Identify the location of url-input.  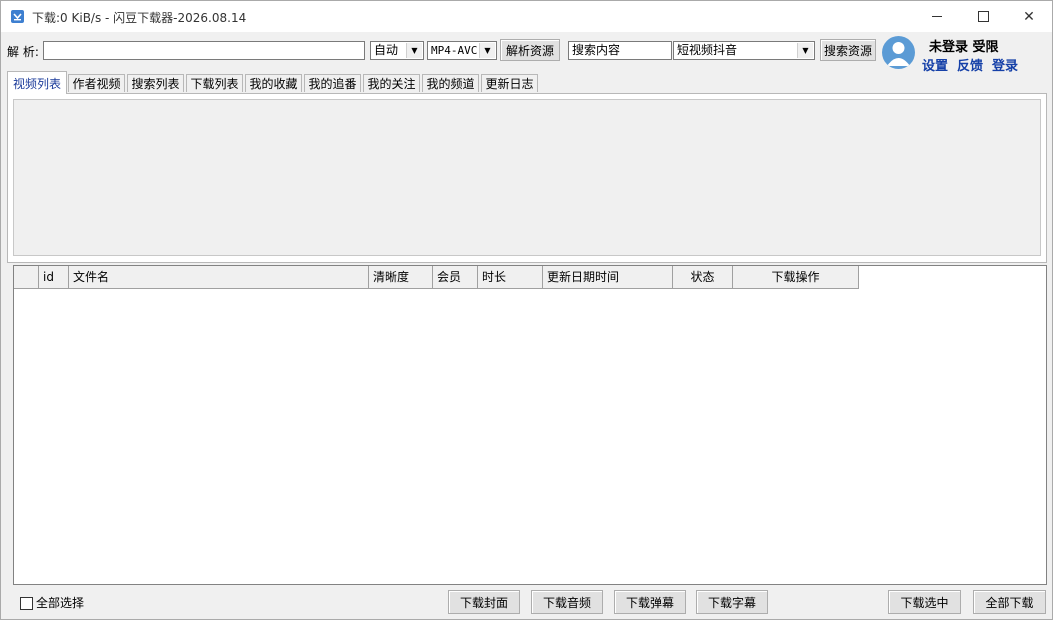
(204, 50).